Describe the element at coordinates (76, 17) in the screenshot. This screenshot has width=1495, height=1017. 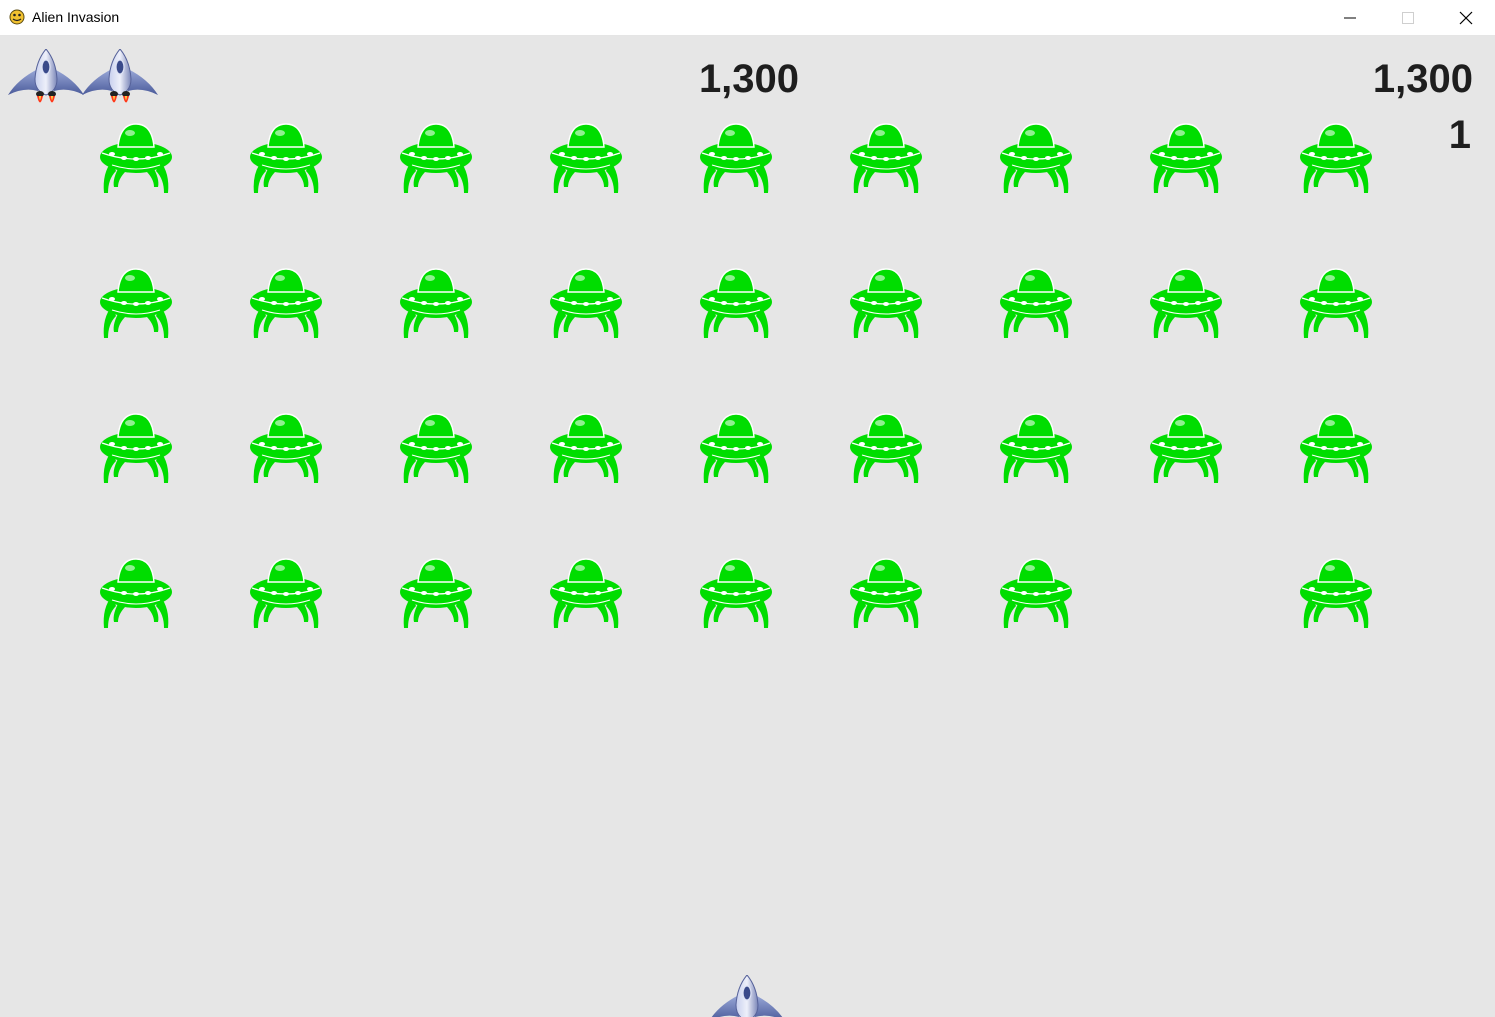
I see `window-title: Alien Invasion` at that location.